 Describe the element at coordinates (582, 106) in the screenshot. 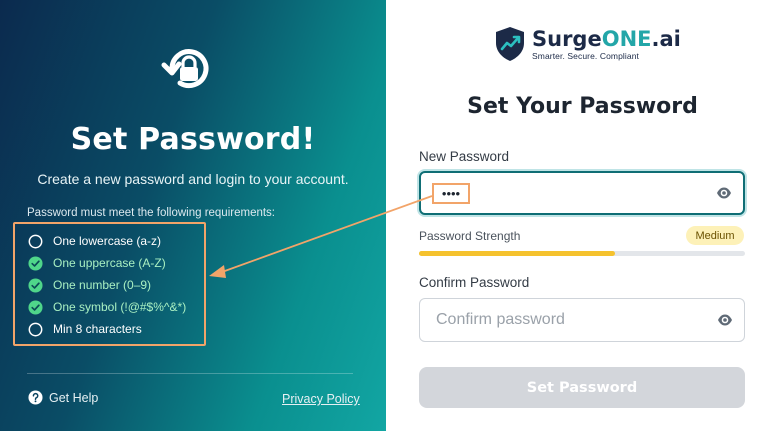

I see `form-title: Set Your Password` at that location.